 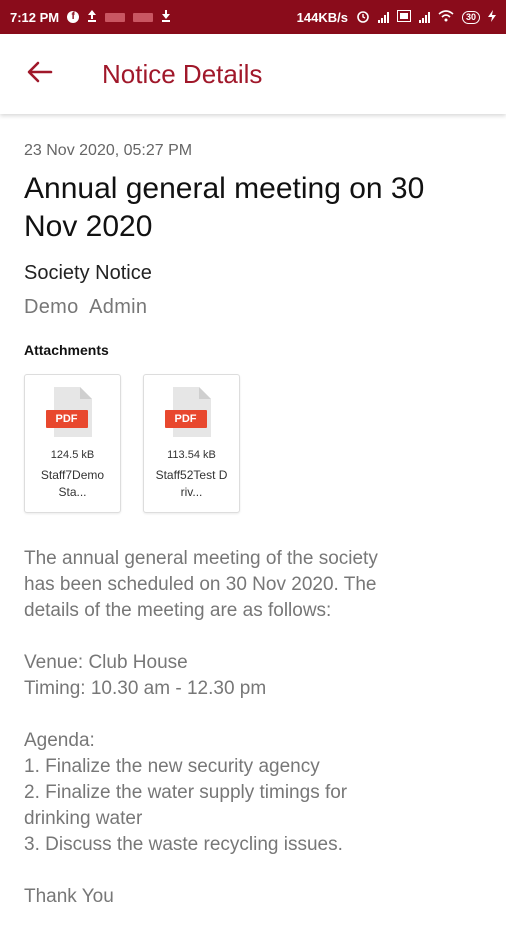 I want to click on upload-icon, so click(x=92, y=17).